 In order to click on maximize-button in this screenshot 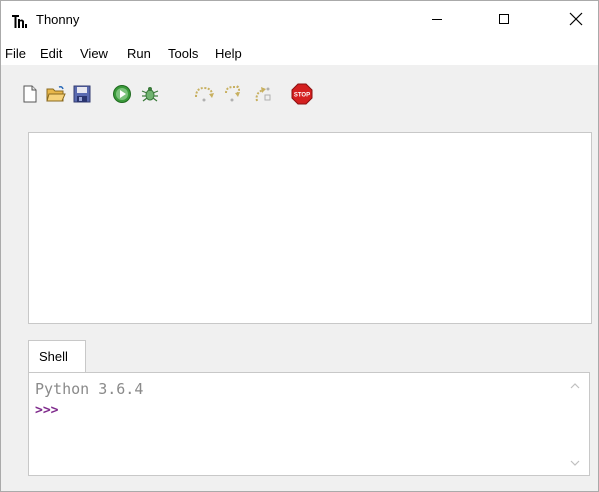, I will do `click(504, 21)`.